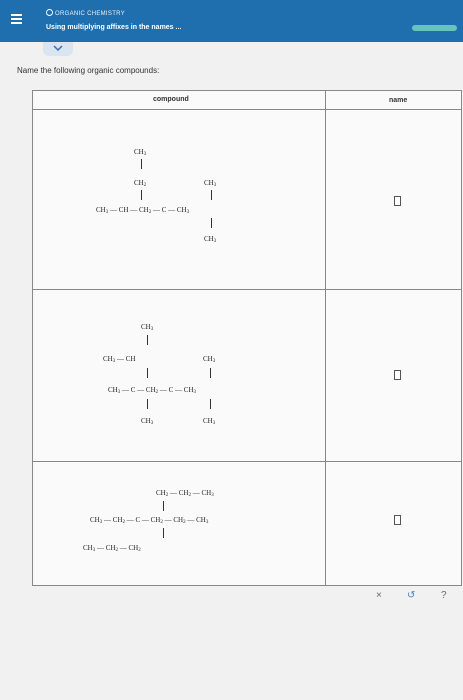  I want to click on collapse-toggle, so click(58, 49).